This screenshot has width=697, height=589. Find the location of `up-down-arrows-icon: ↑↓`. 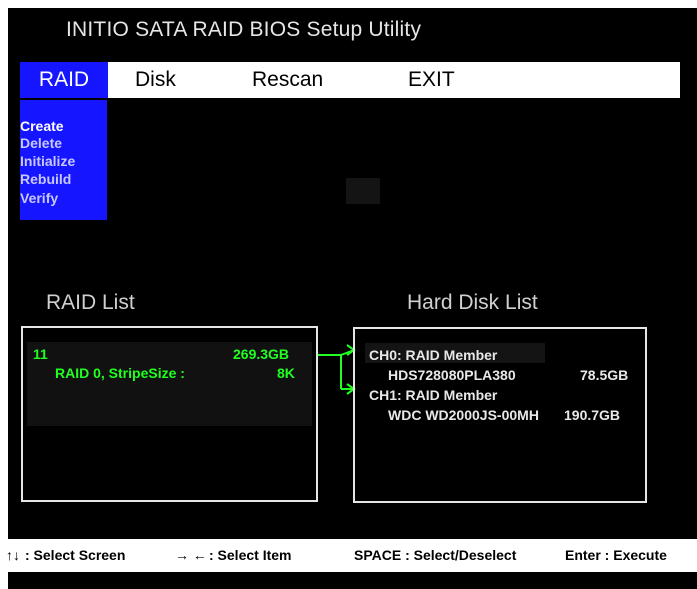

up-down-arrows-icon: ↑↓ is located at coordinates (13, 555).